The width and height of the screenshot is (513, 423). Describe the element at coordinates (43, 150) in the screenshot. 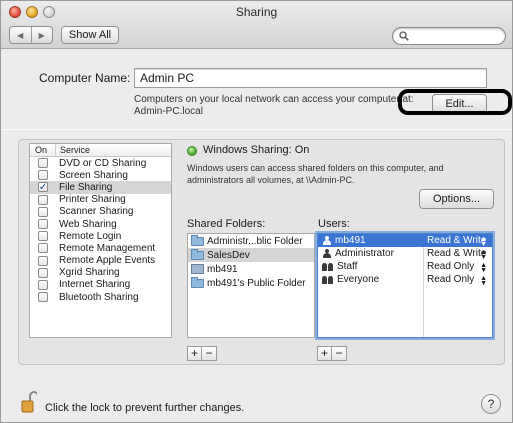

I see `column-header-on: On` at that location.